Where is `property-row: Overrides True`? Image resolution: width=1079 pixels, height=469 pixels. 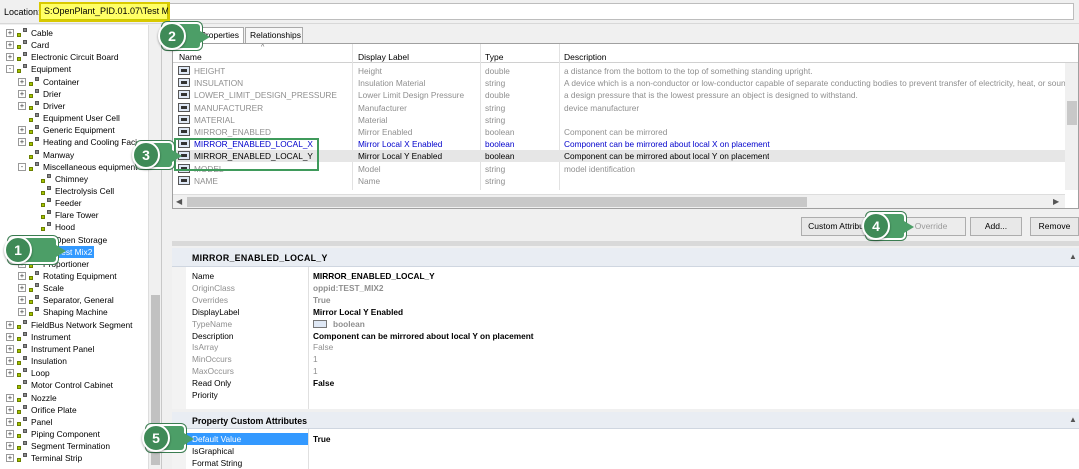
property-row: Overrides True is located at coordinates (625, 300).